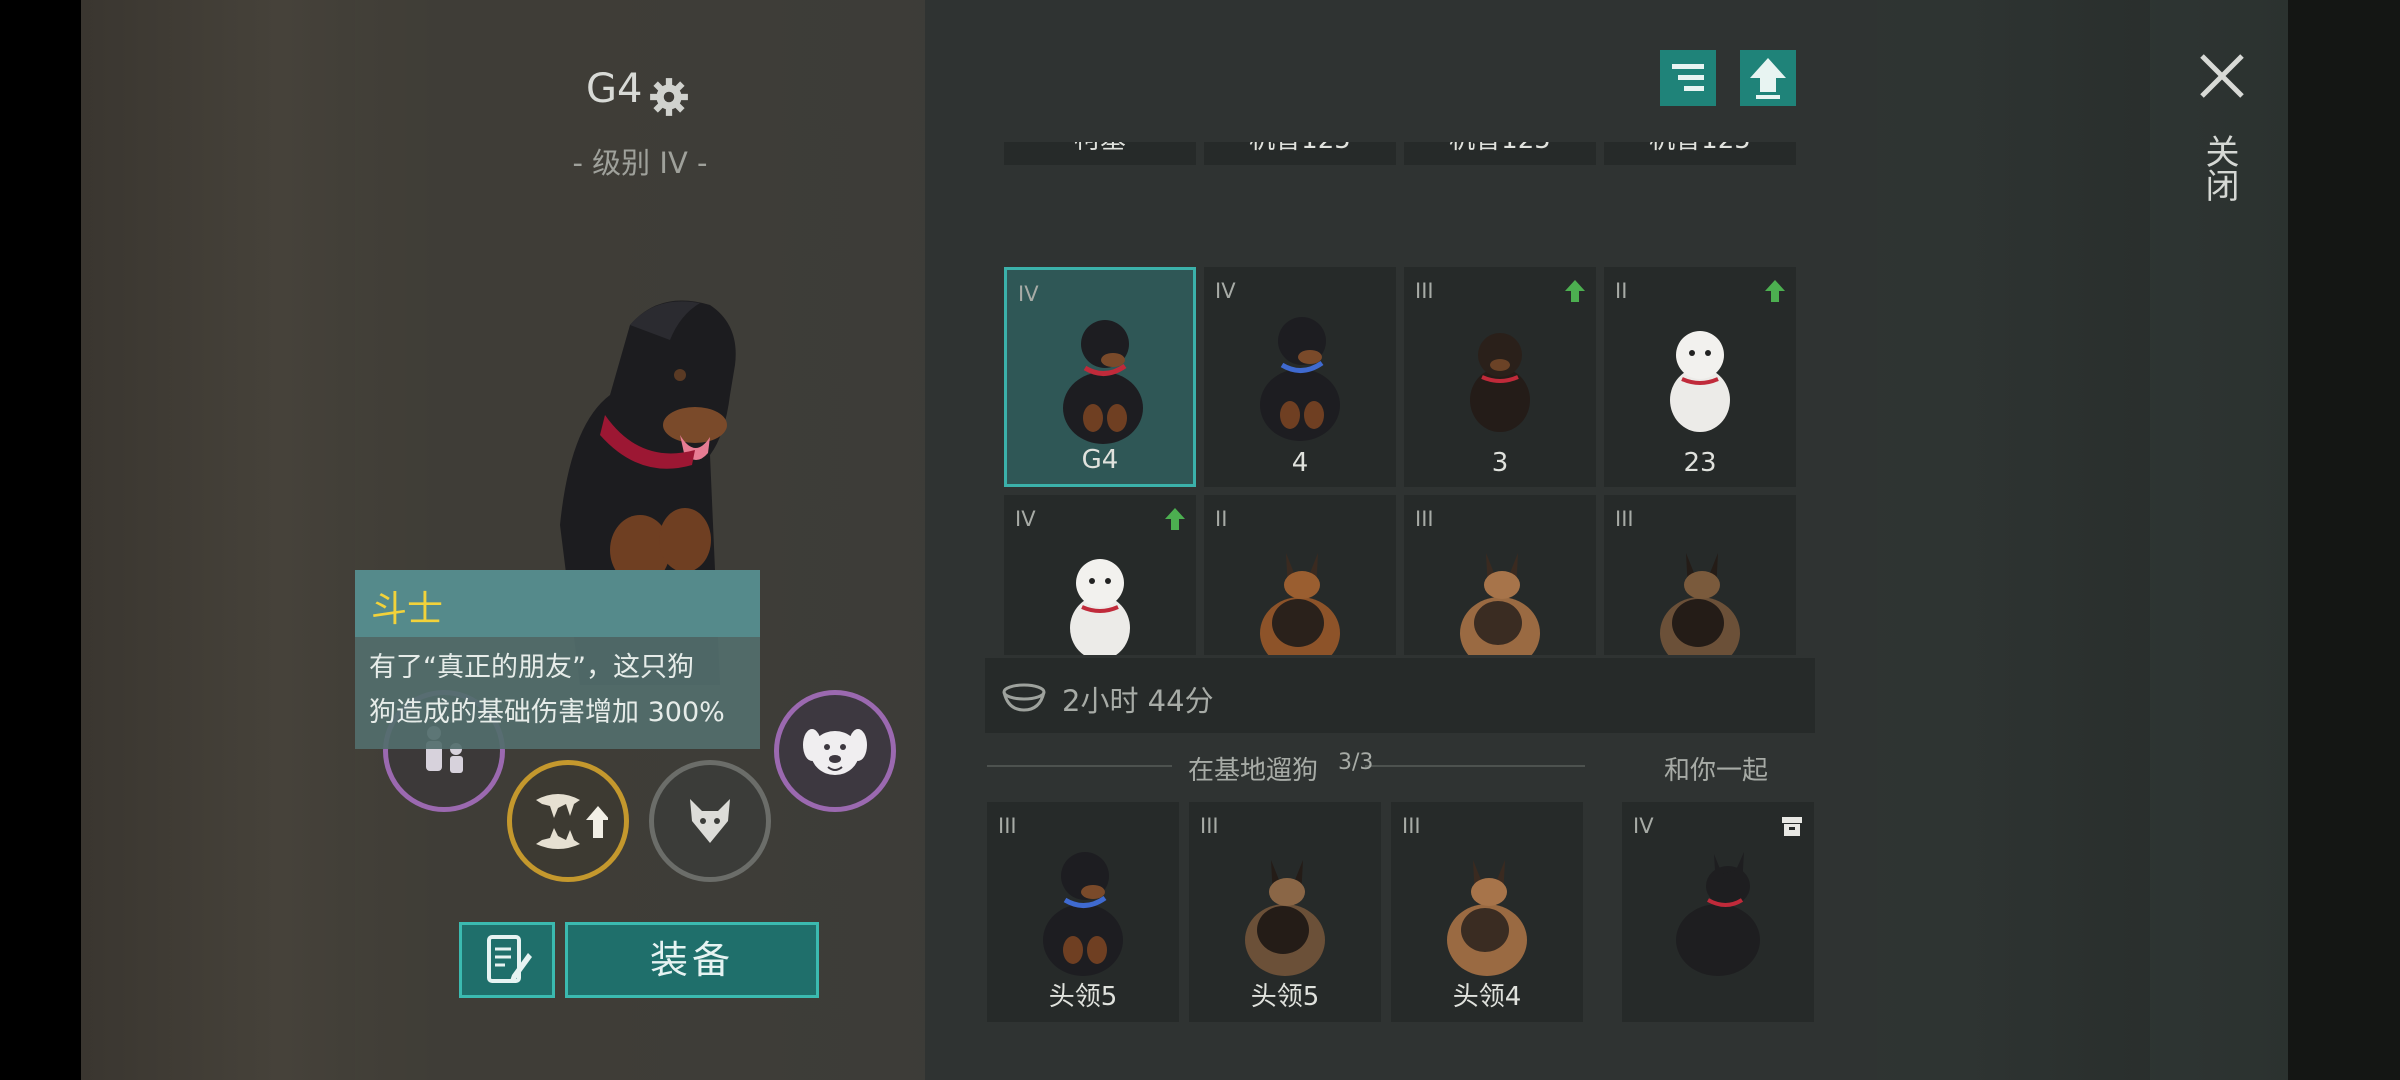 Image resolution: width=2400 pixels, height=1080 pixels. What do you see at coordinates (1487, 997) in the screenshot?
I see `dog-label: 头领4` at bounding box center [1487, 997].